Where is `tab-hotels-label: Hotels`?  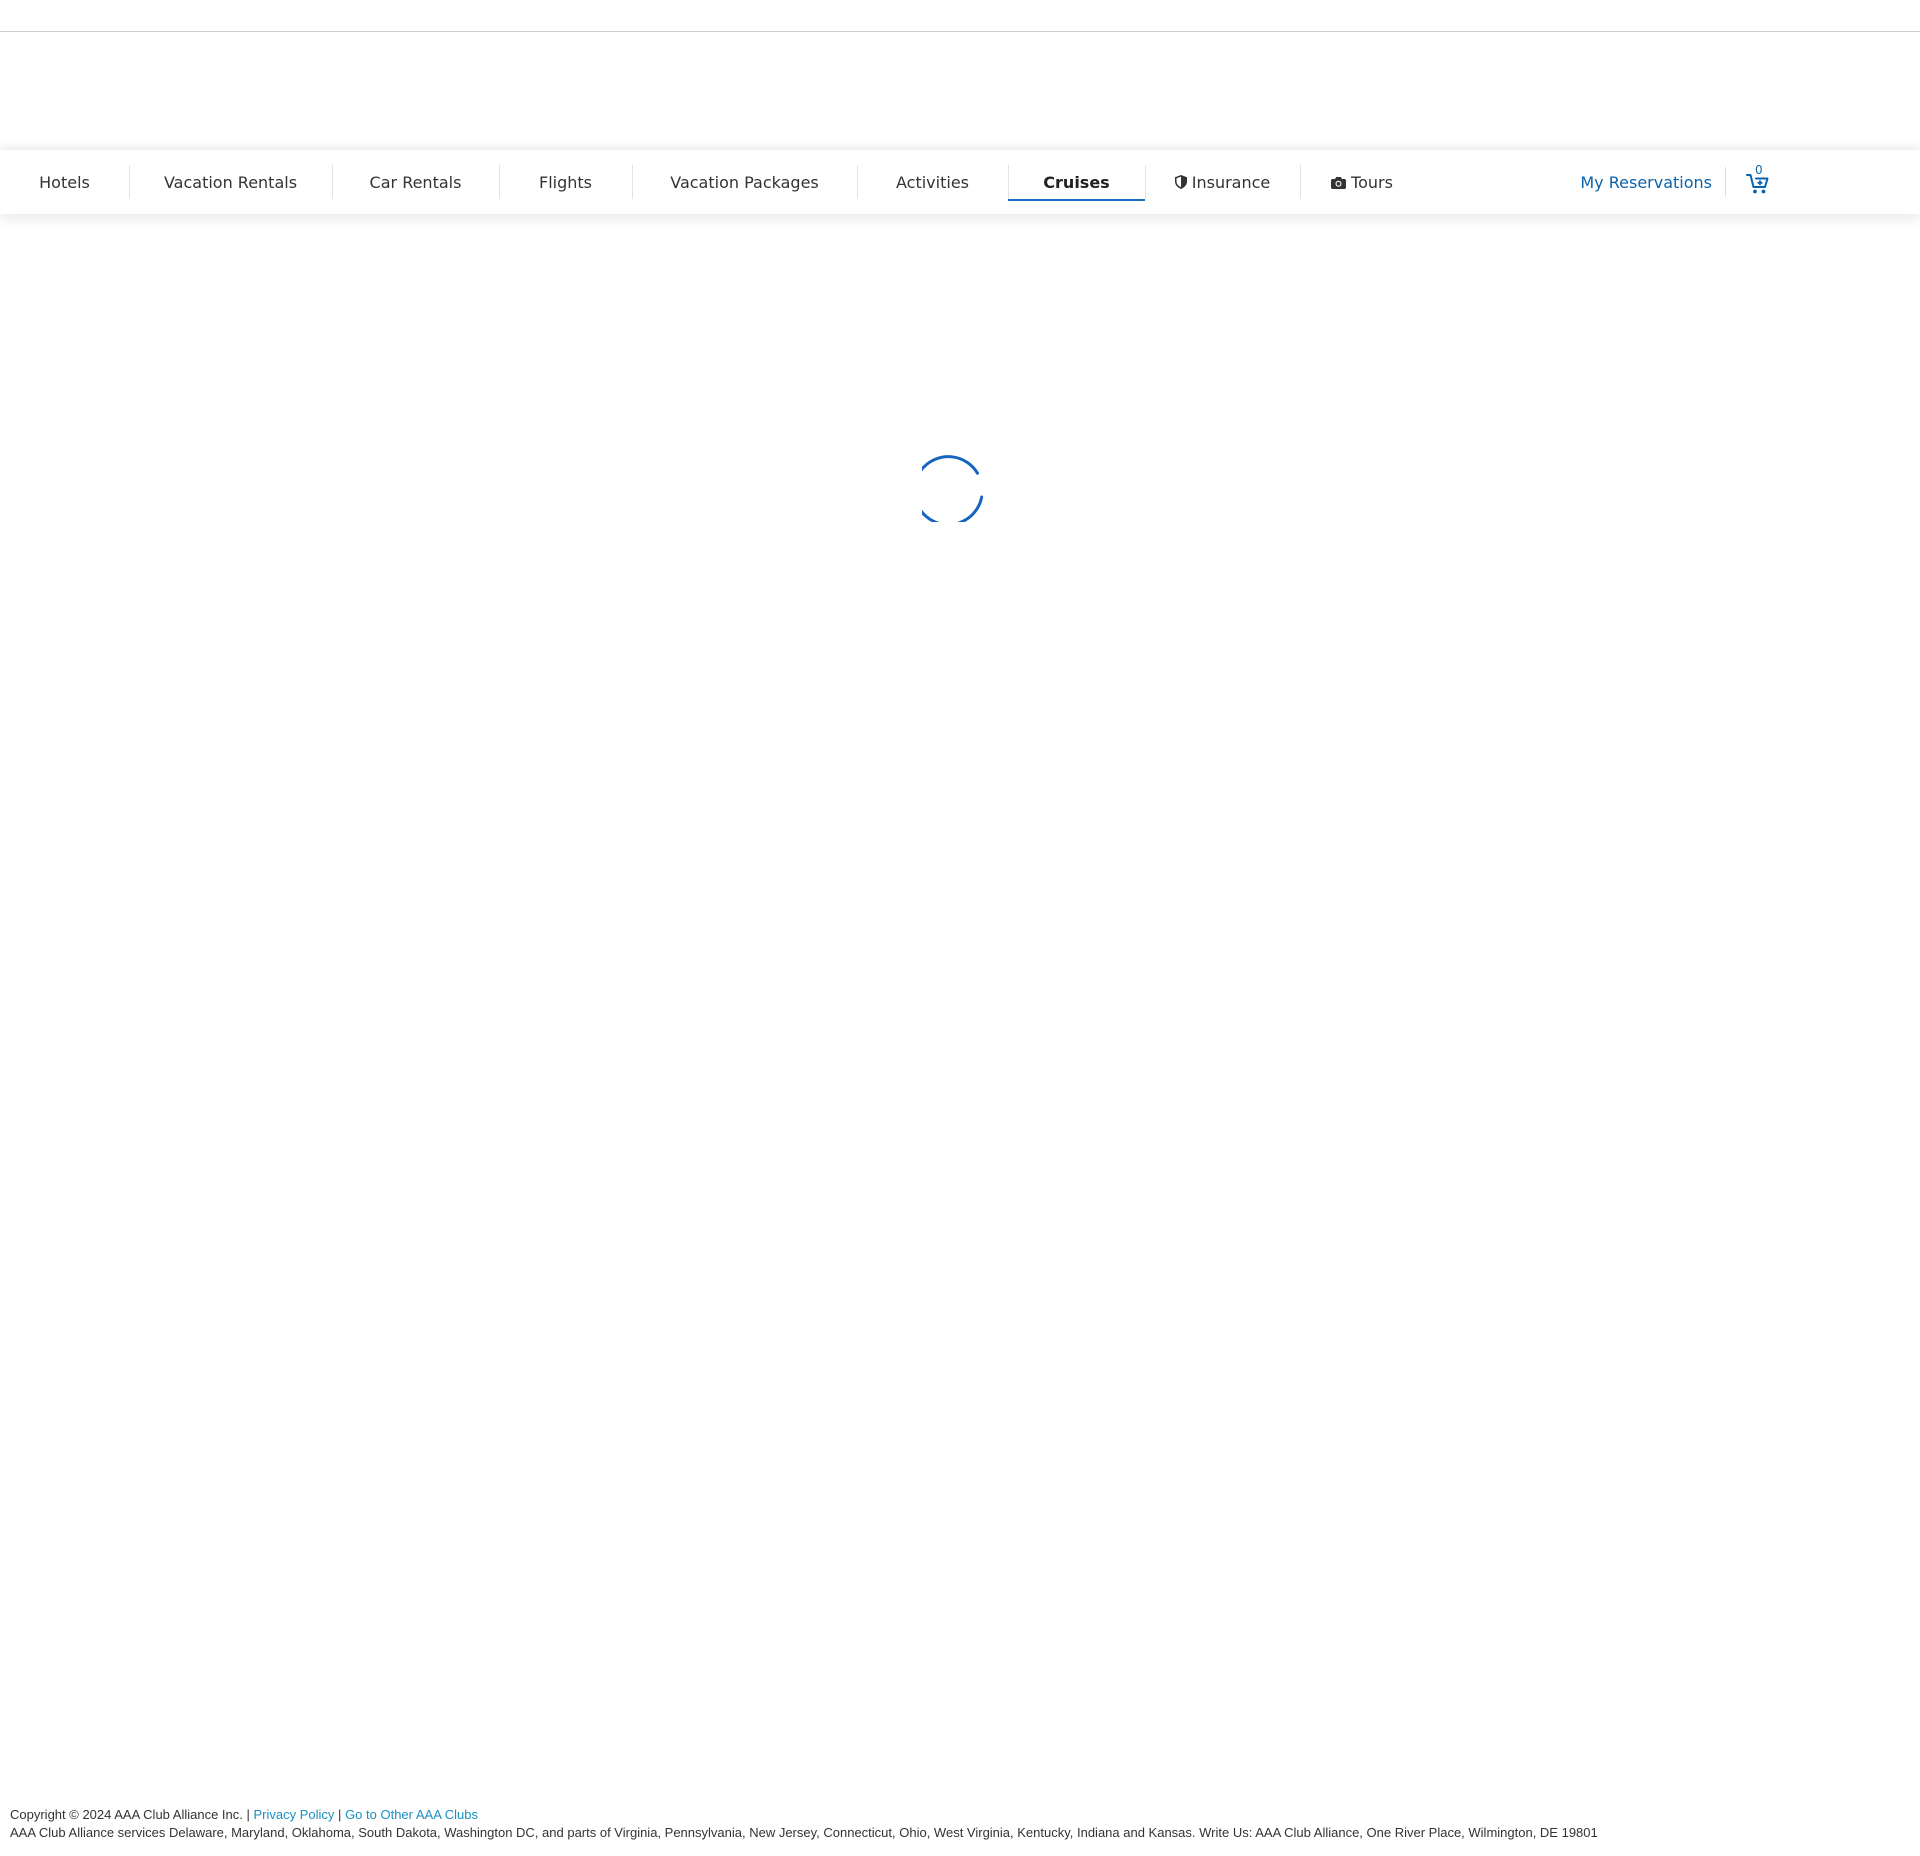
tab-hotels-label: Hotels is located at coordinates (64, 182).